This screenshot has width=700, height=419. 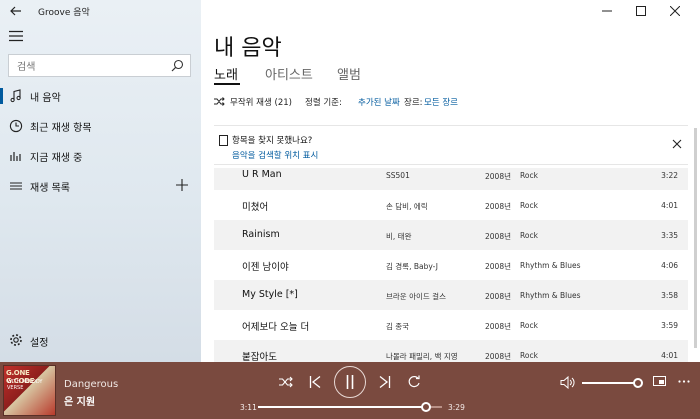 What do you see at coordinates (261, 234) in the screenshot?
I see `song-title: Rainism` at bounding box center [261, 234].